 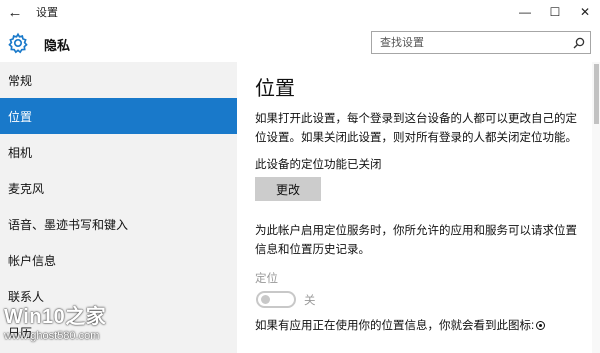 I want to click on search-box, so click(x=481, y=42).